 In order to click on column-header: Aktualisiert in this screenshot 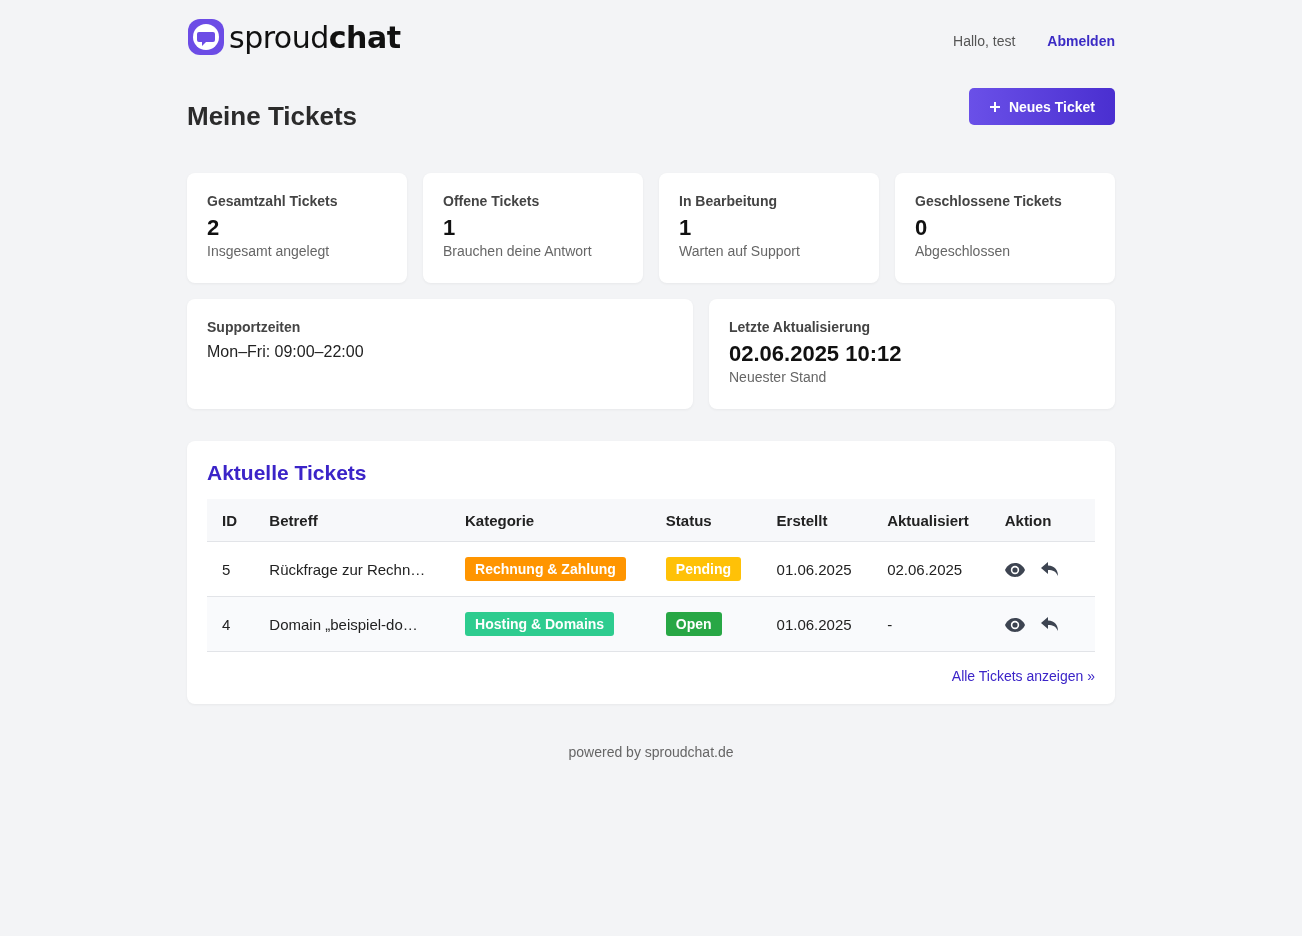, I will do `click(931, 520)`.